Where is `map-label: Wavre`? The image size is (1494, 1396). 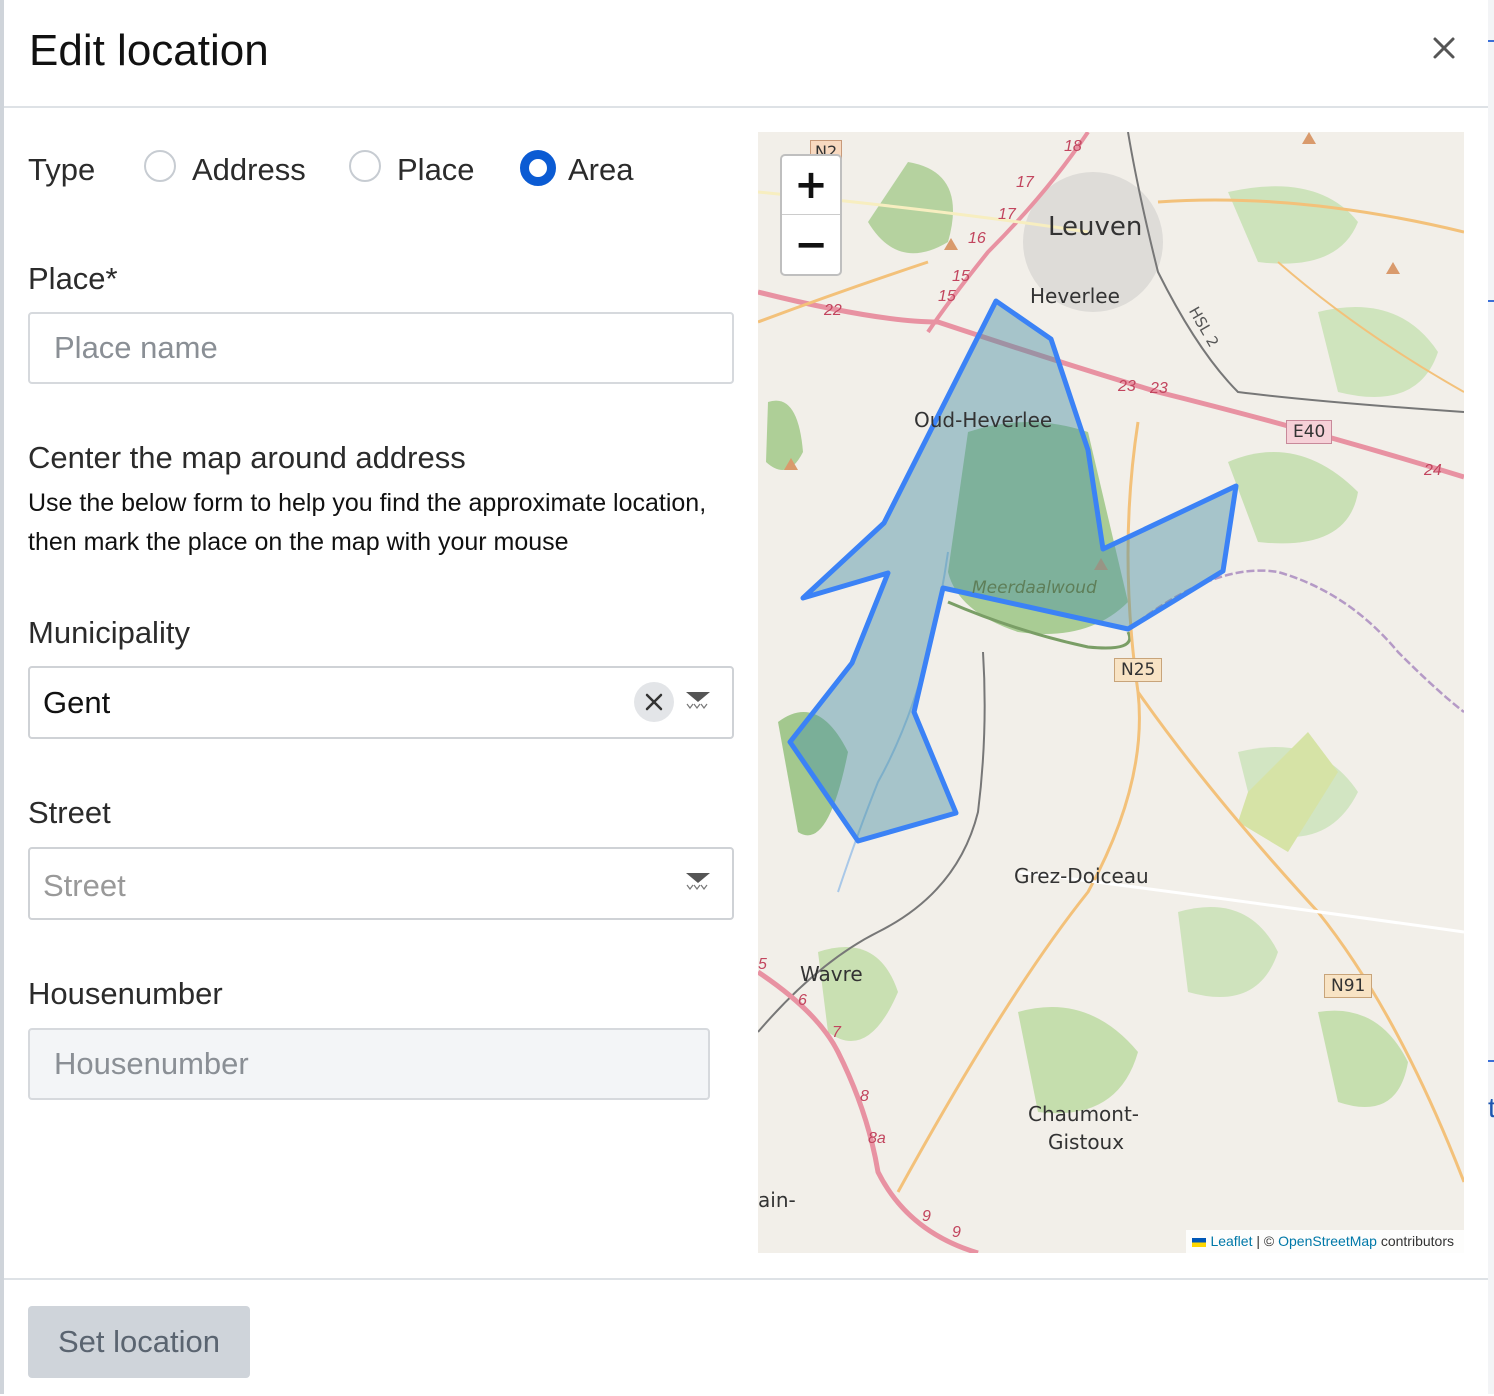
map-label: Wavre is located at coordinates (831, 974).